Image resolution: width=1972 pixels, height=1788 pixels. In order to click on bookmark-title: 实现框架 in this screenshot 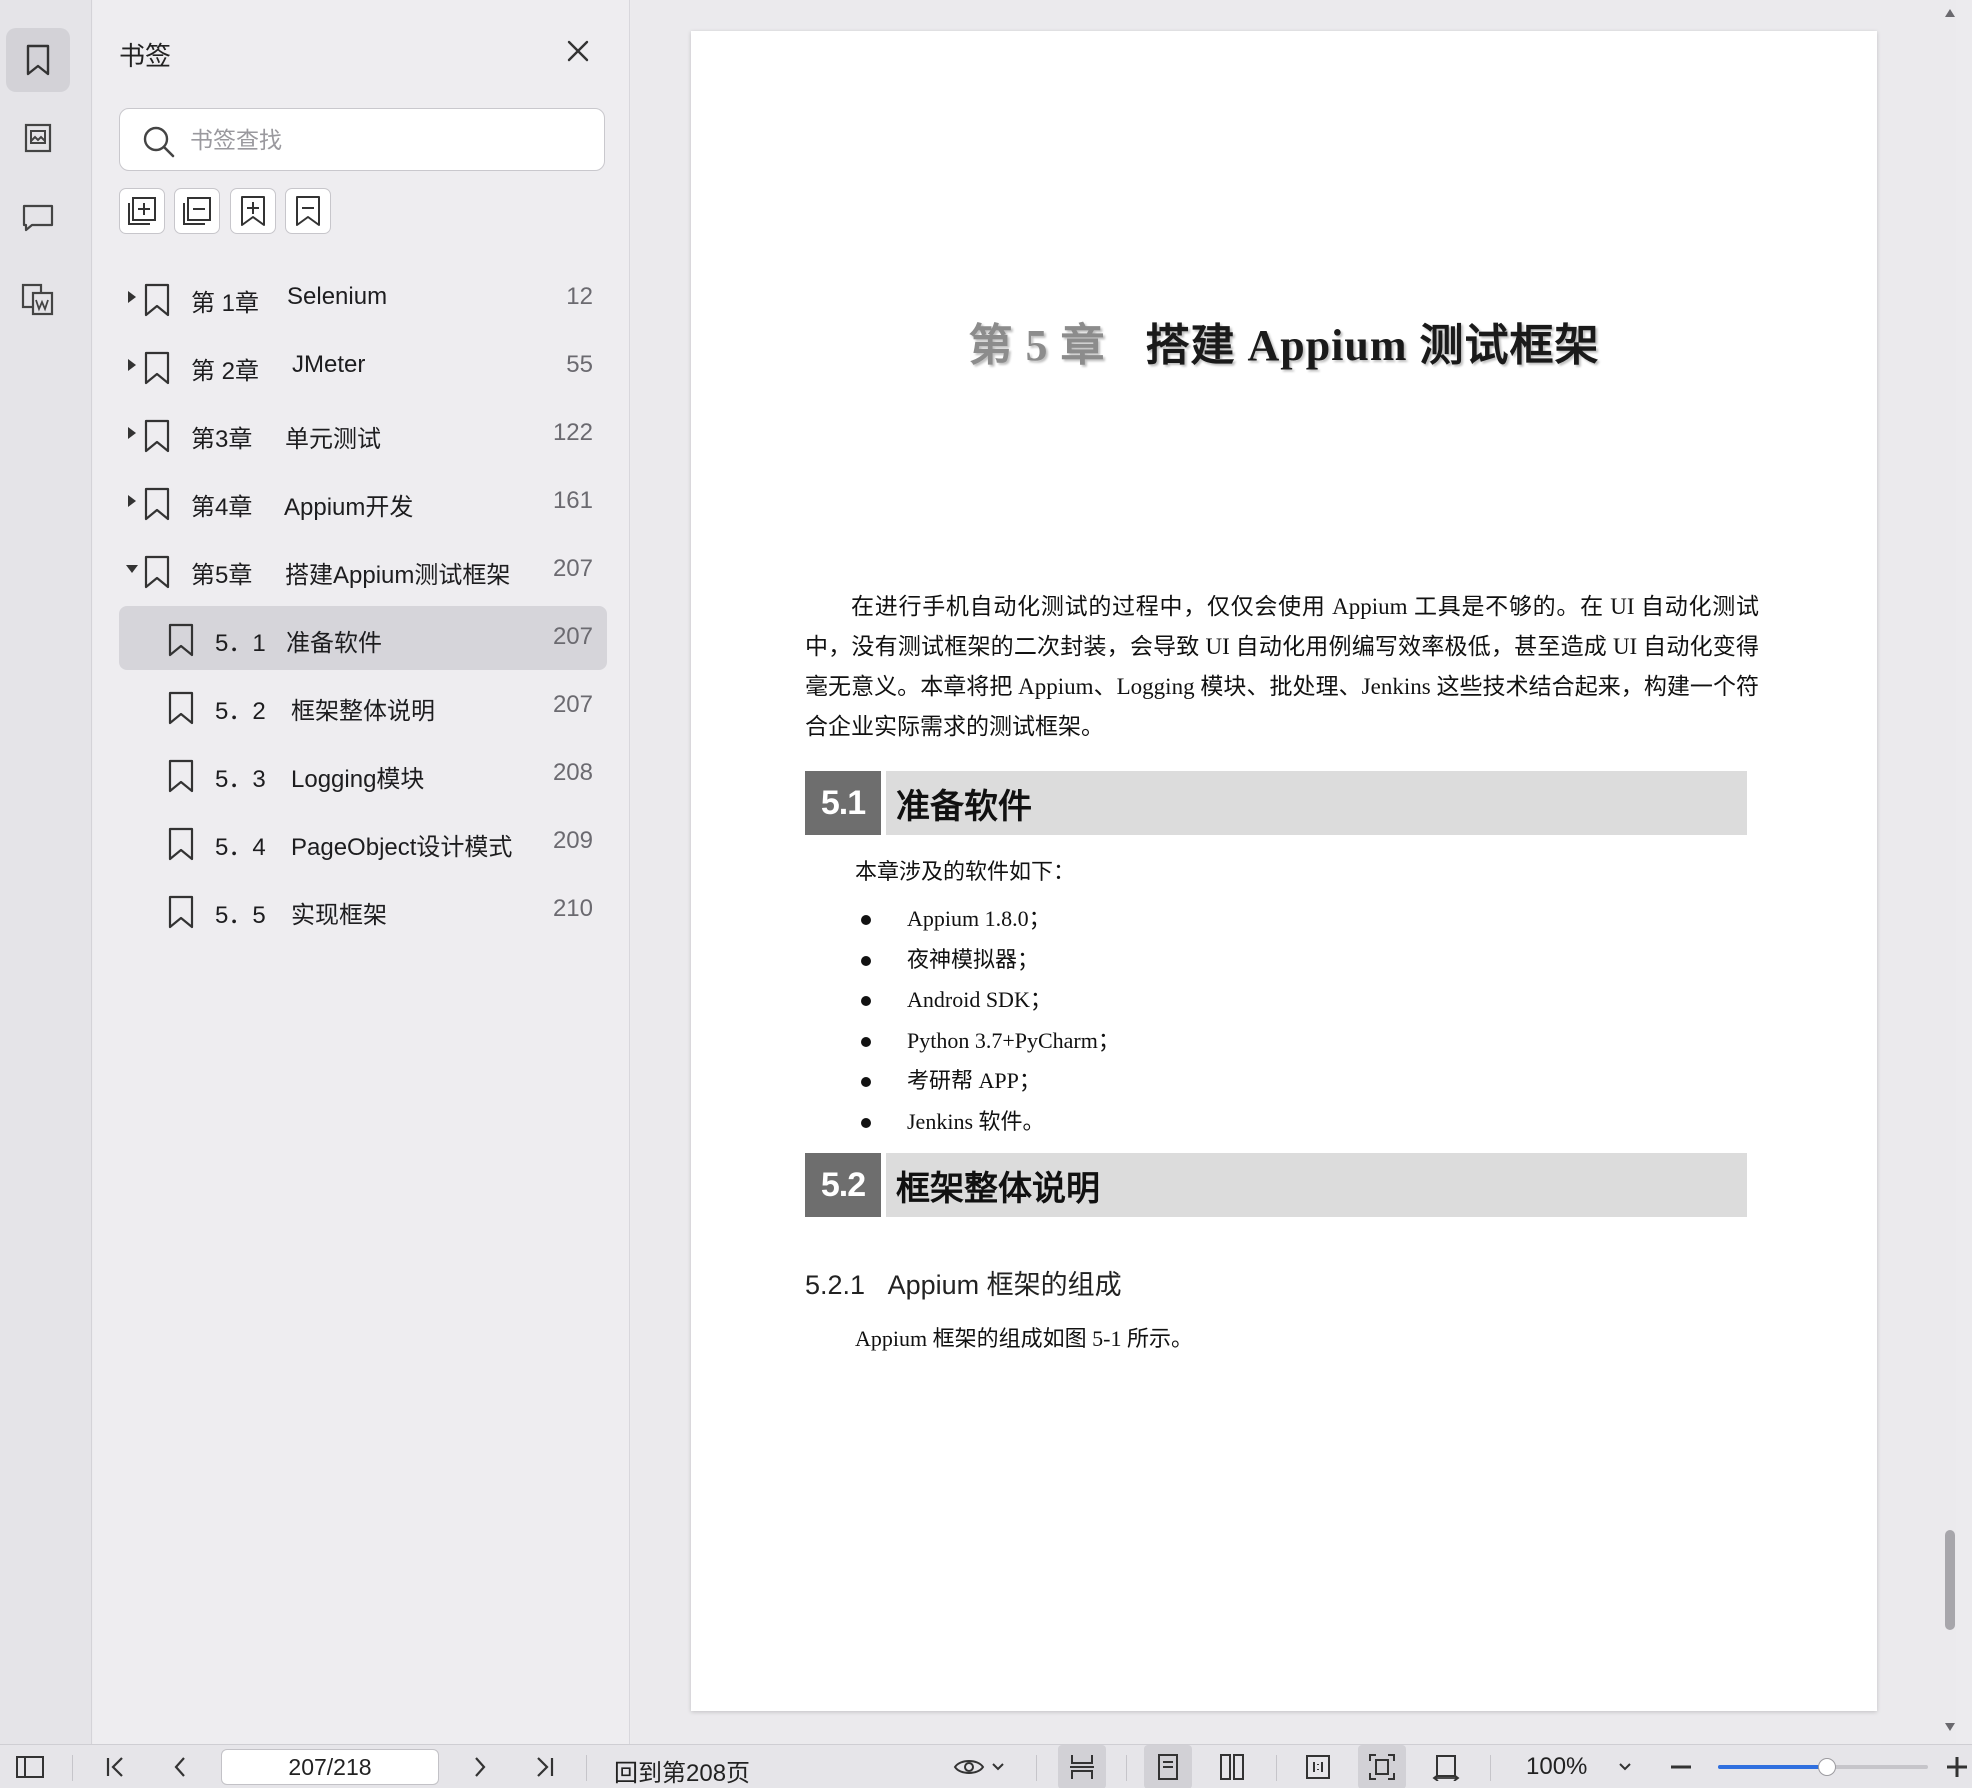, I will do `click(339, 915)`.